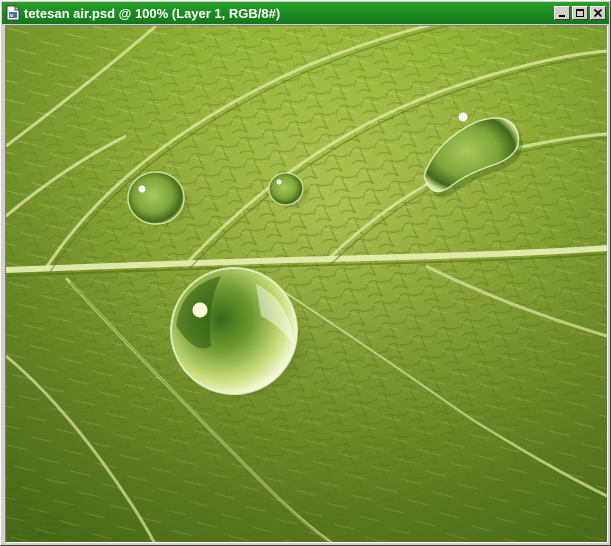 This screenshot has width=611, height=546. I want to click on maximize-button, so click(580, 13).